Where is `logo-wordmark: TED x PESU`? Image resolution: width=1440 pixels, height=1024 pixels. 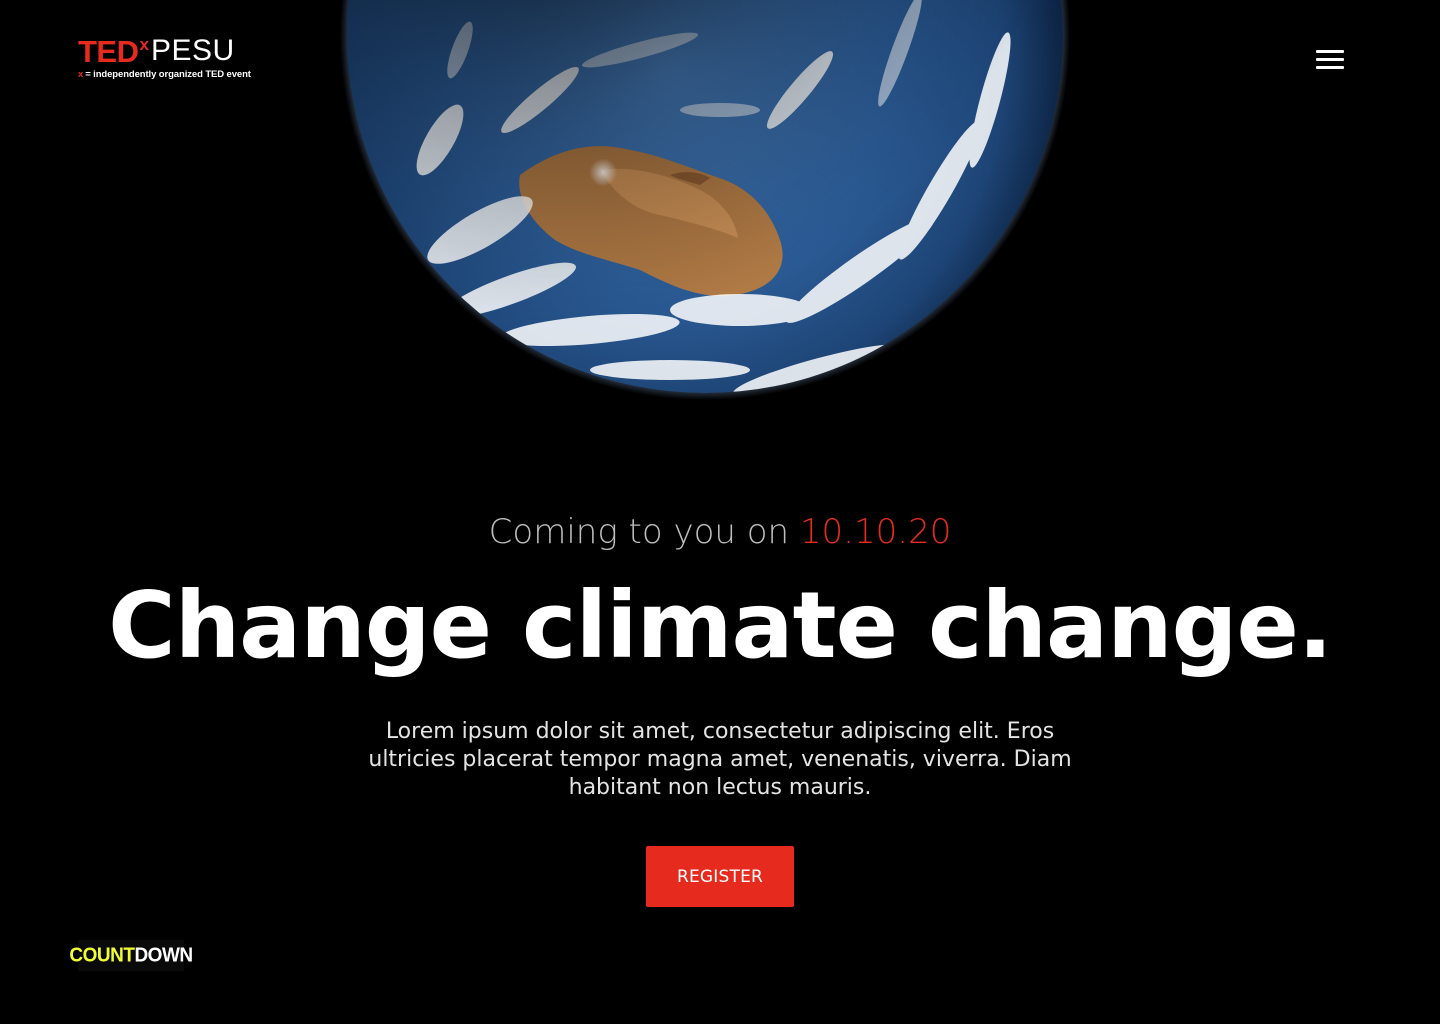
logo-wordmark: TED x PESU is located at coordinates (164, 51).